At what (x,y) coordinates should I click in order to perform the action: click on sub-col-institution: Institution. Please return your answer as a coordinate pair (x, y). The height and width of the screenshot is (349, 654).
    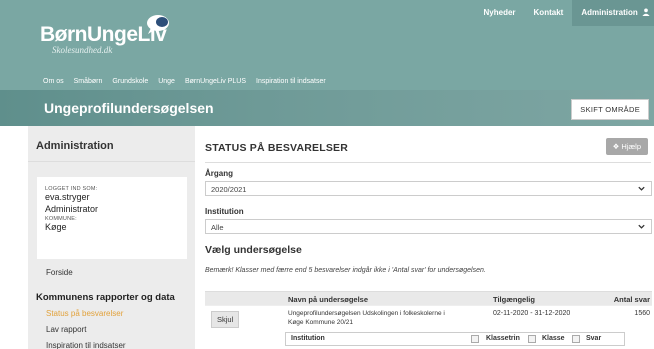
    Looking at the image, I should click on (308, 338).